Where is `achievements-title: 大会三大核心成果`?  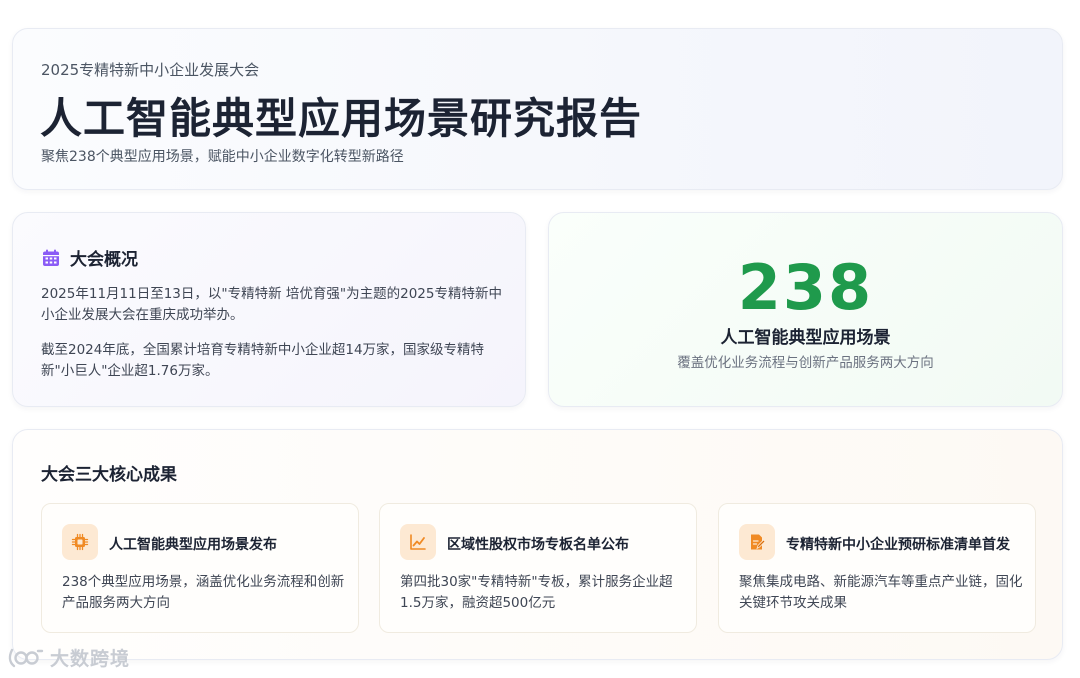
achievements-title: 大会三大核心成果 is located at coordinates (109, 475).